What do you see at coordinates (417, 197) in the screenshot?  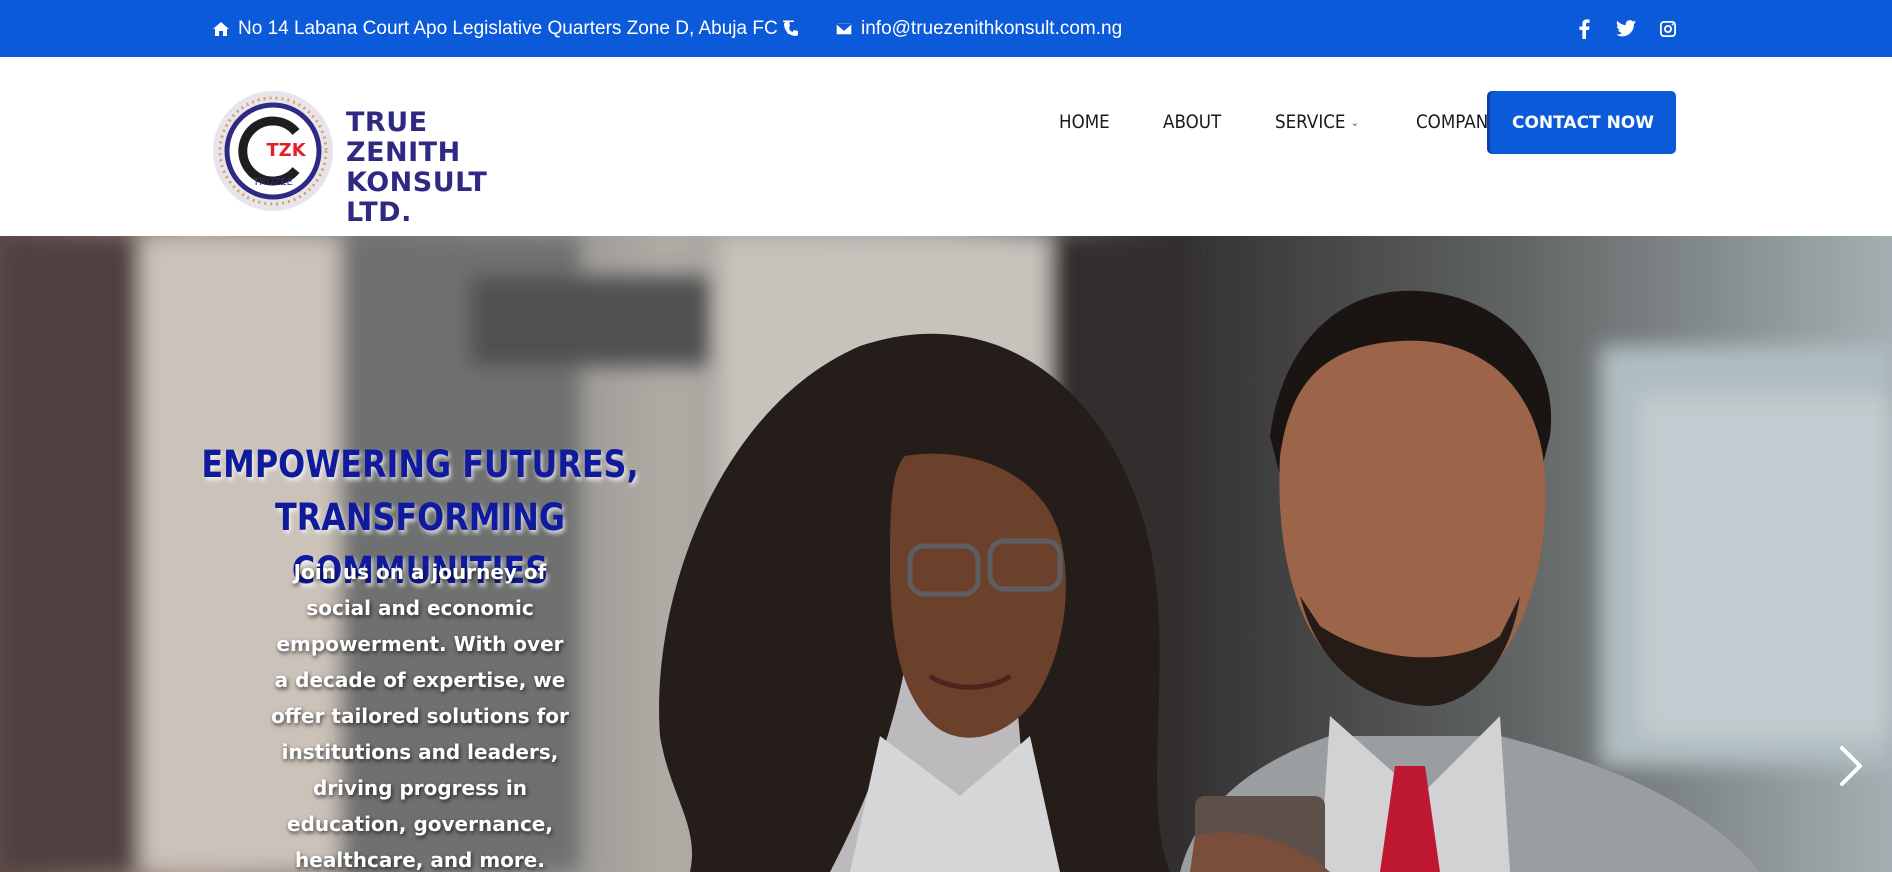 I see `brand-name-line3: KONSULT LTD.` at bounding box center [417, 197].